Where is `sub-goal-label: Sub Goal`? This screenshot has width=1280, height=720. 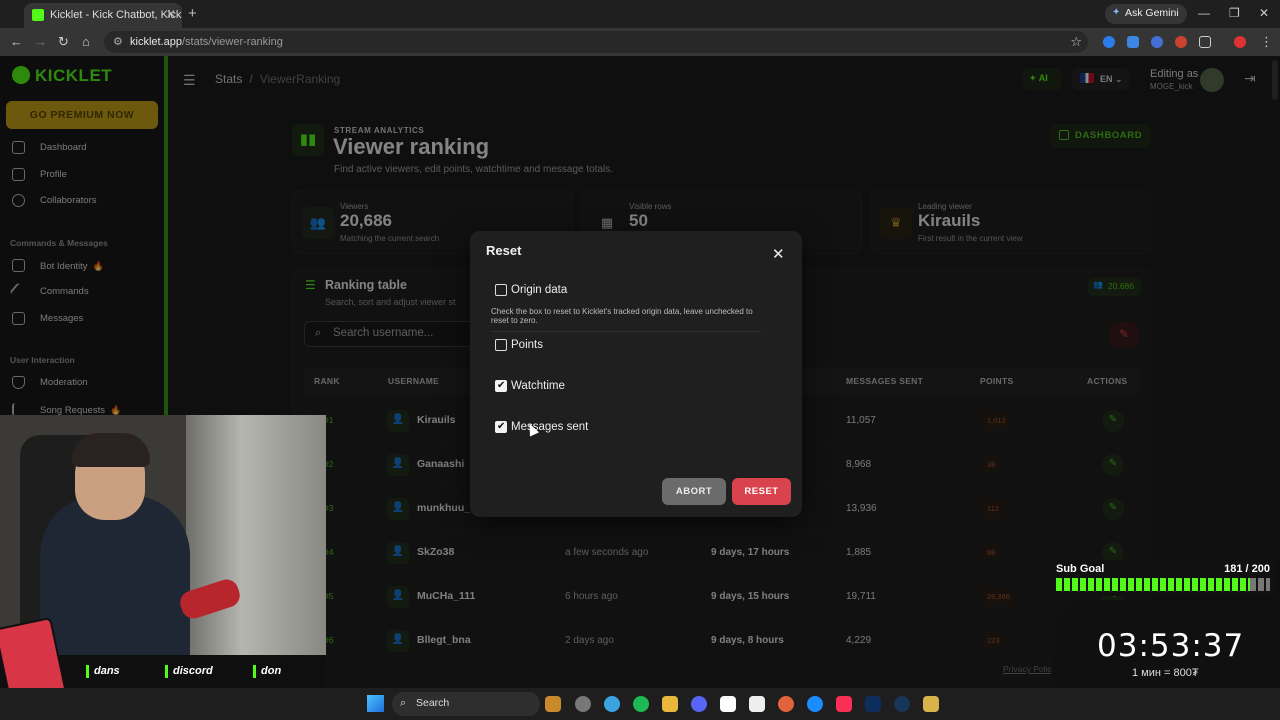
sub-goal-label: Sub Goal is located at coordinates (1080, 569).